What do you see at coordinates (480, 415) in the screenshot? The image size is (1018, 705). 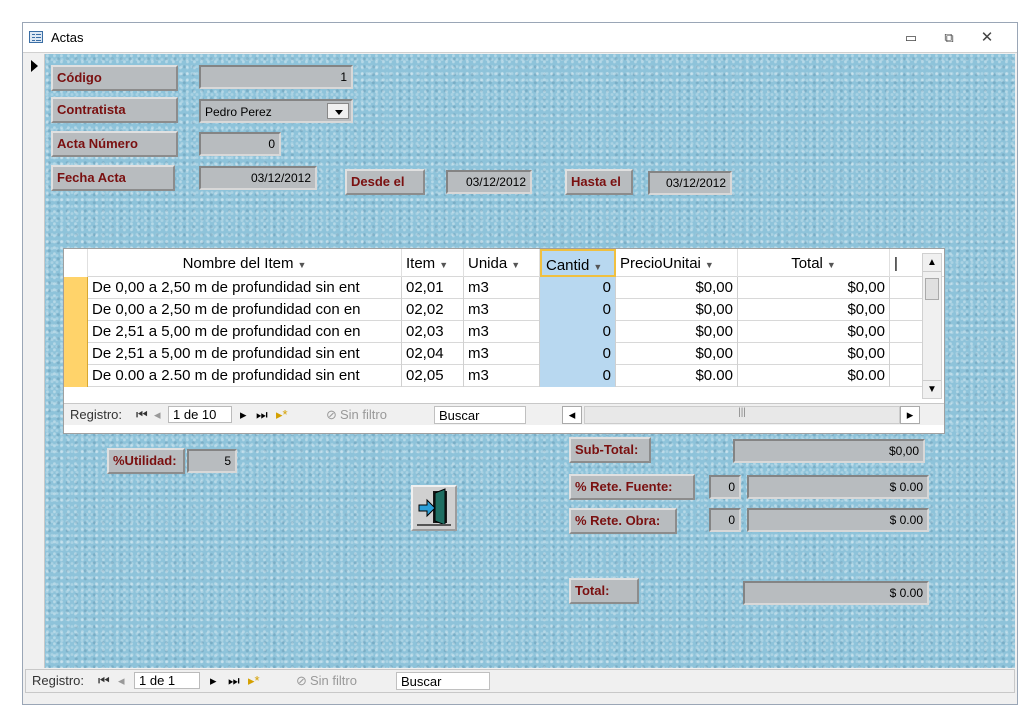 I see `grid-search-input: Buscar` at bounding box center [480, 415].